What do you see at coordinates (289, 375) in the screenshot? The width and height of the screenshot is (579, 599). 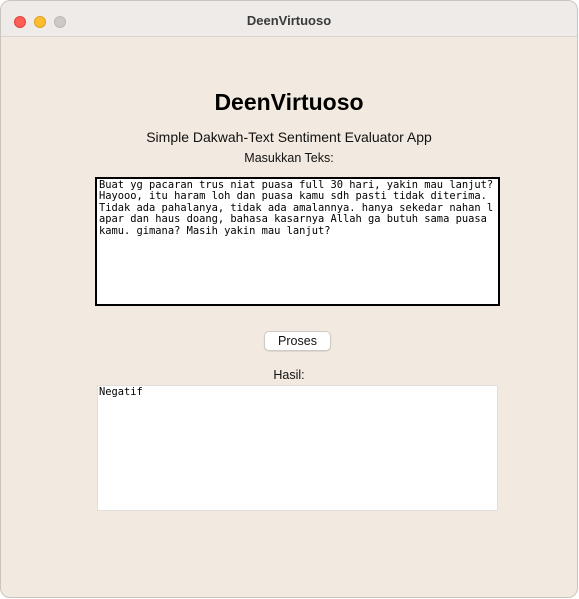 I see `result-label: Hasil:` at bounding box center [289, 375].